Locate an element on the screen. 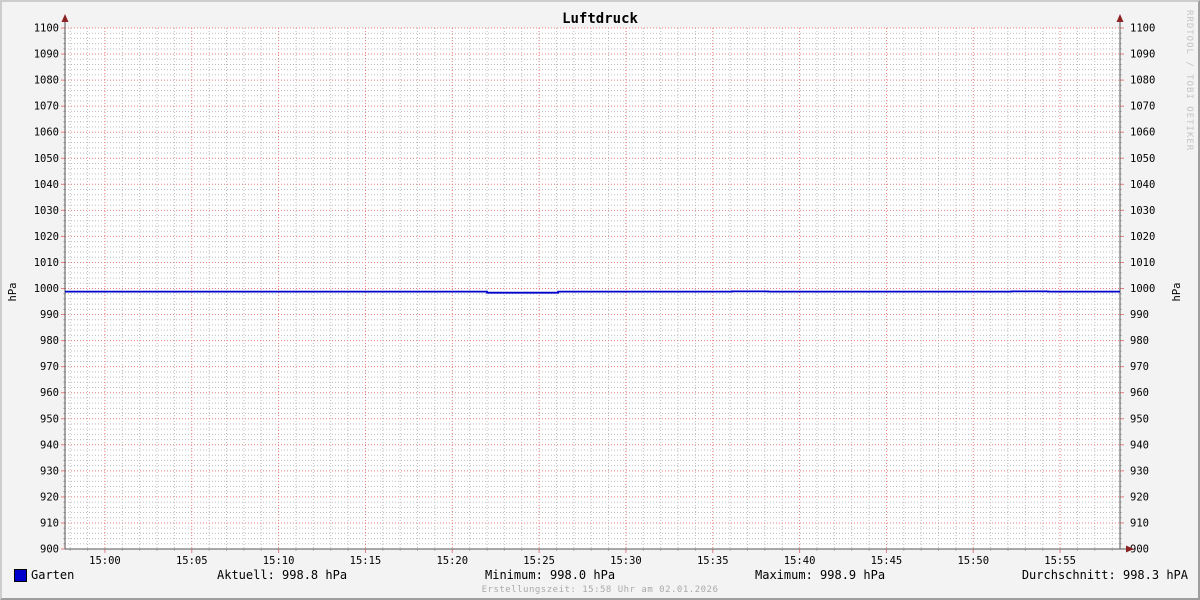 The width and height of the screenshot is (1200, 600). x-axis-label: 15:45 is located at coordinates (887, 561).